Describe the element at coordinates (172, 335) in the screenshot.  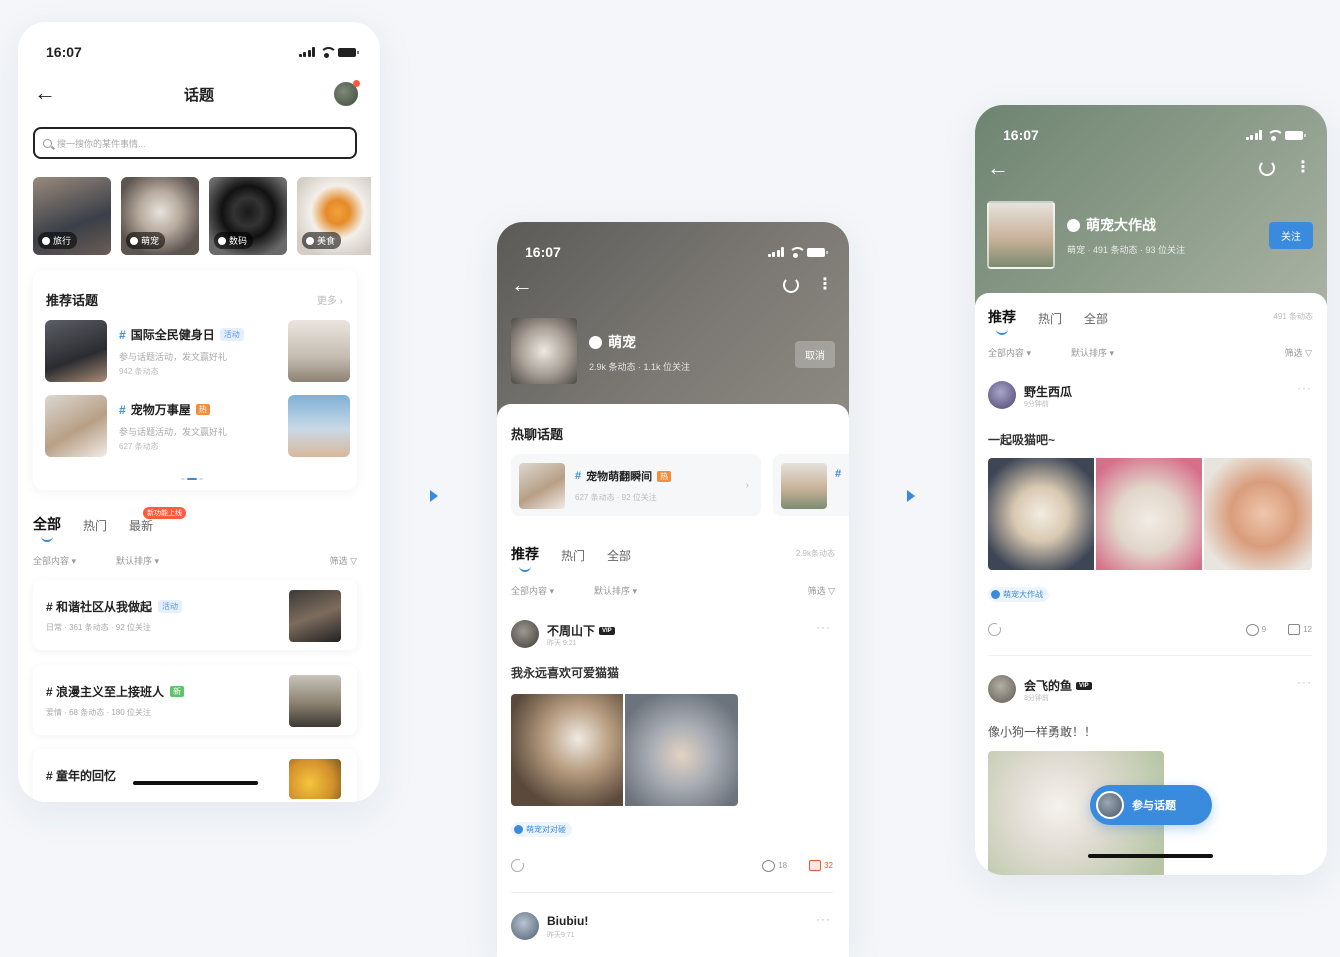
I see `topic-name: 国际全民健身日` at that location.